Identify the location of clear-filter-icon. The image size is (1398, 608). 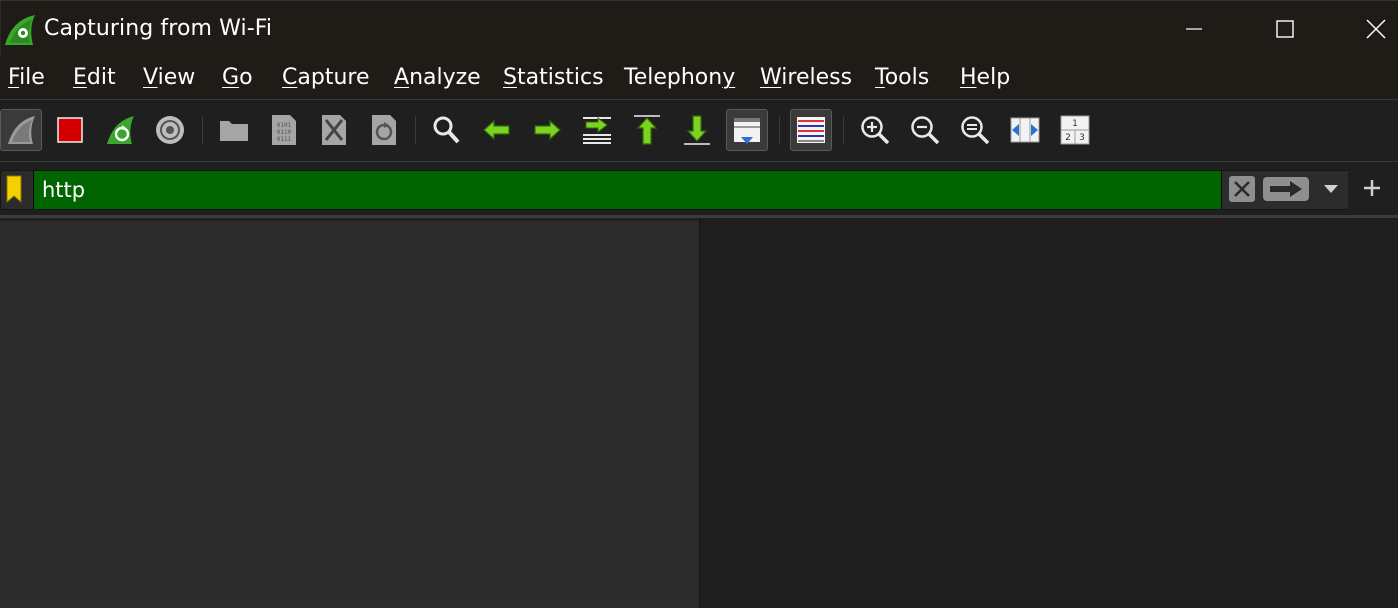
(1242, 189).